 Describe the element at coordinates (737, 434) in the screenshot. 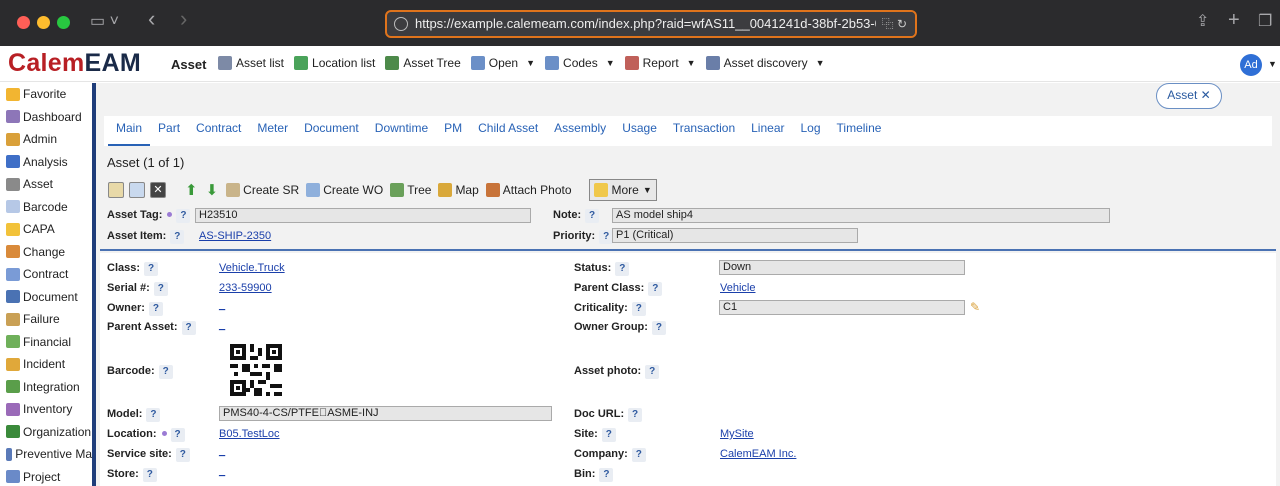

I see `site-link: MySite` at that location.